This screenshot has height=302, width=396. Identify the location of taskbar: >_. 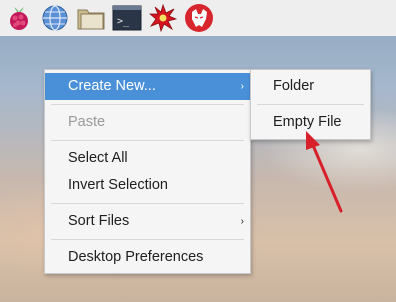
(198, 18).